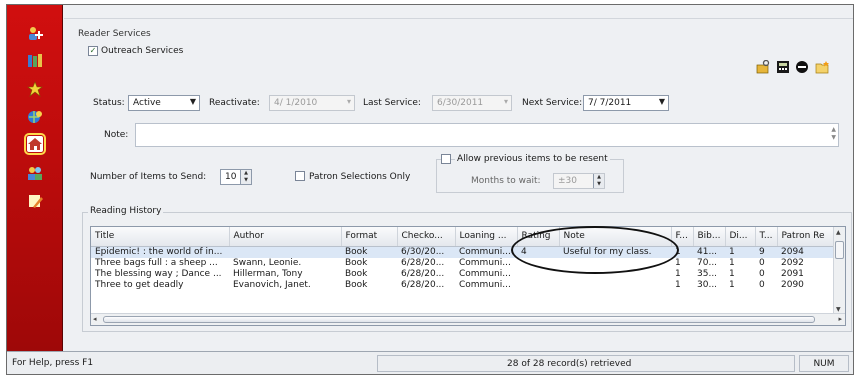 This screenshot has width=859, height=378. Describe the element at coordinates (839, 271) in the screenshot. I see `vertical-scrollbar: ▲ ▼` at that location.